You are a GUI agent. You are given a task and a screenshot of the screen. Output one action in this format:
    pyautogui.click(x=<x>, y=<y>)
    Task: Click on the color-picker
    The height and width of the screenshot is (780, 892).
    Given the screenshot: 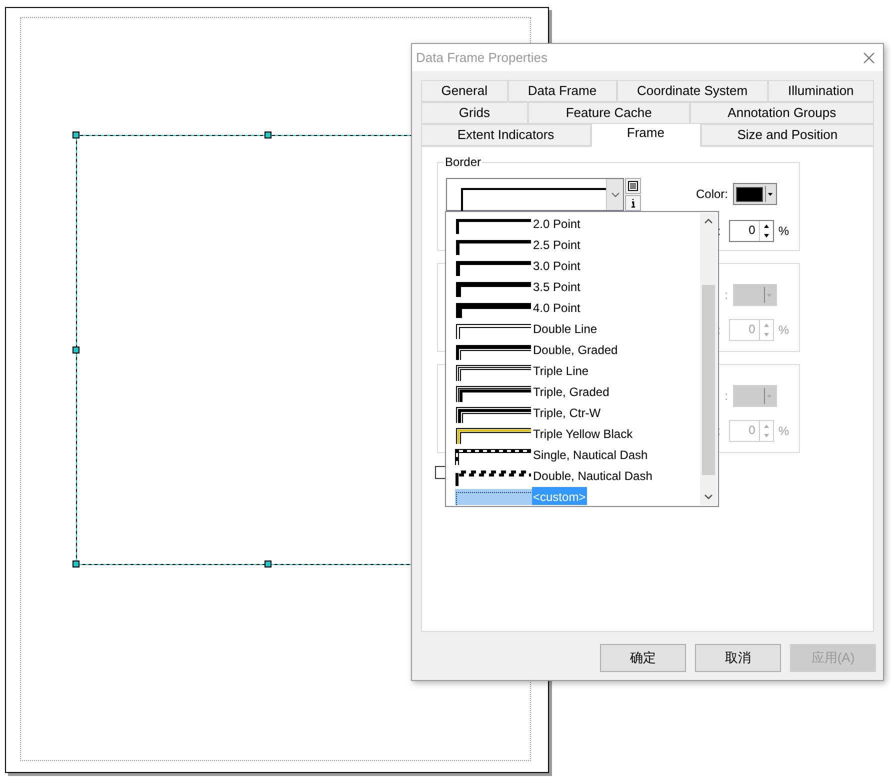 What is the action you would take?
    pyautogui.click(x=755, y=194)
    